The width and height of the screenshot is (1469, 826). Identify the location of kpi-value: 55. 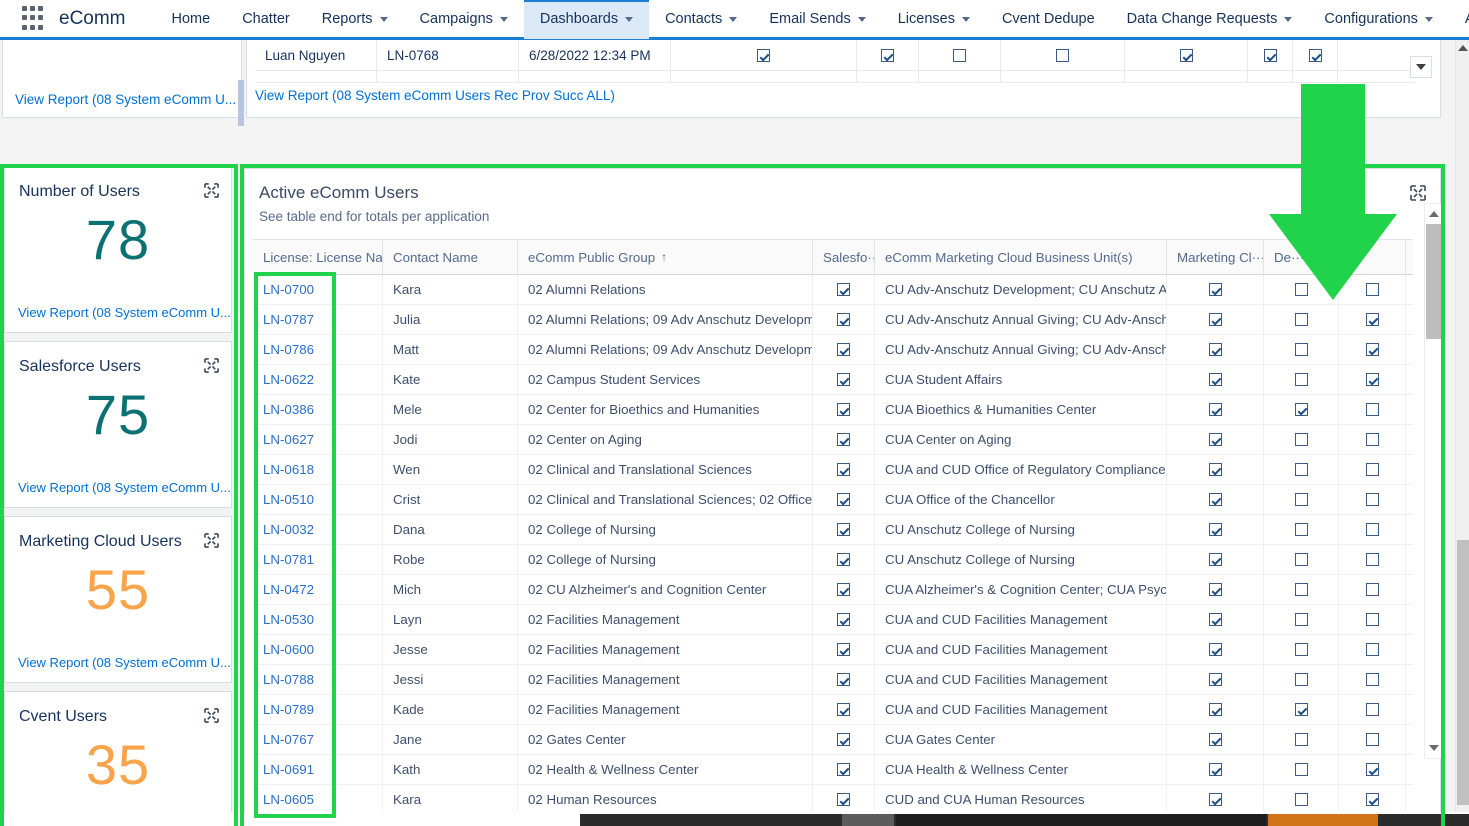
(118, 589).